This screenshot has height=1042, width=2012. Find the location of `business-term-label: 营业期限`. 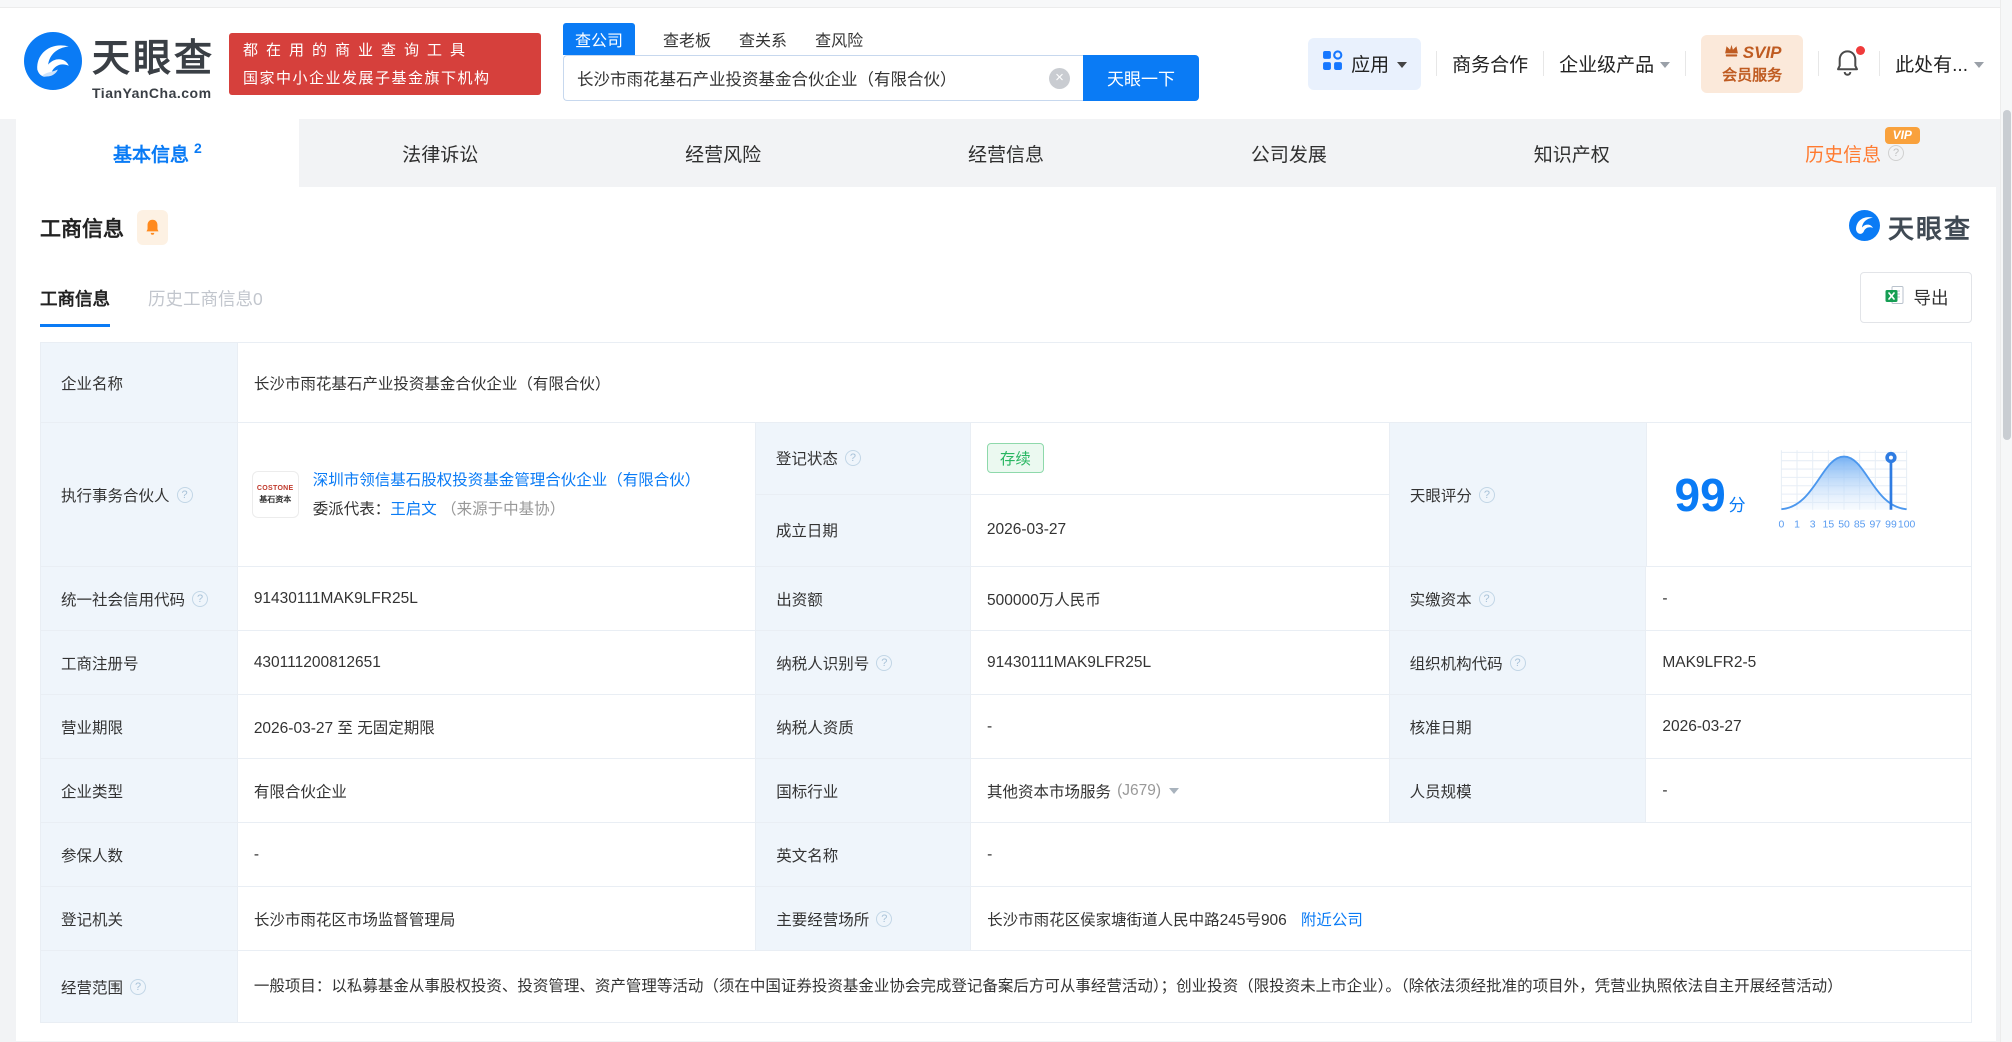

business-term-label: 营业期限 is located at coordinates (139, 726).